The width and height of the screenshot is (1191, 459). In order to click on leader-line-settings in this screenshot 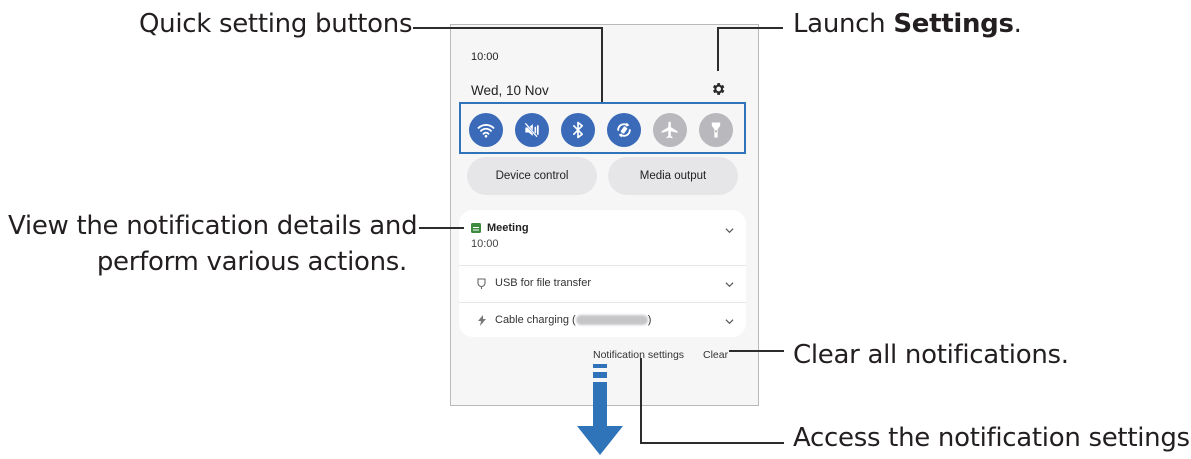, I will do `click(750, 28)`.